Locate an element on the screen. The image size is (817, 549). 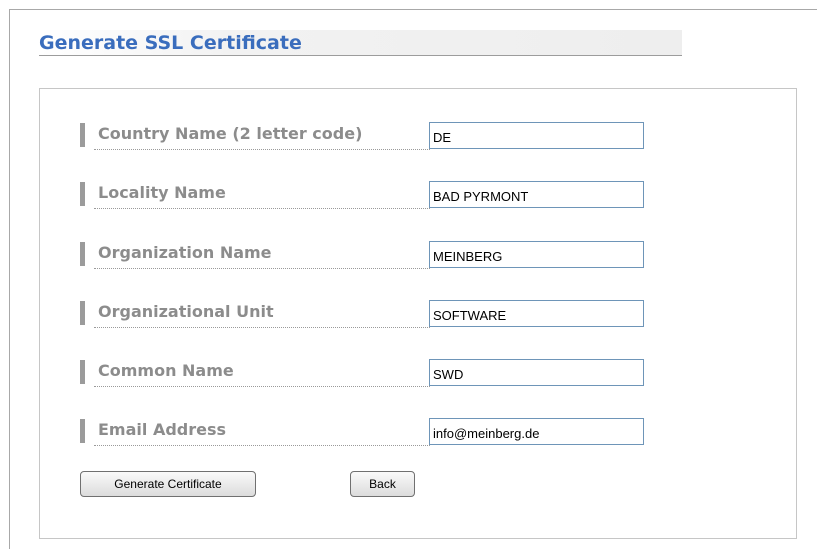
country-name-input is located at coordinates (536, 135).